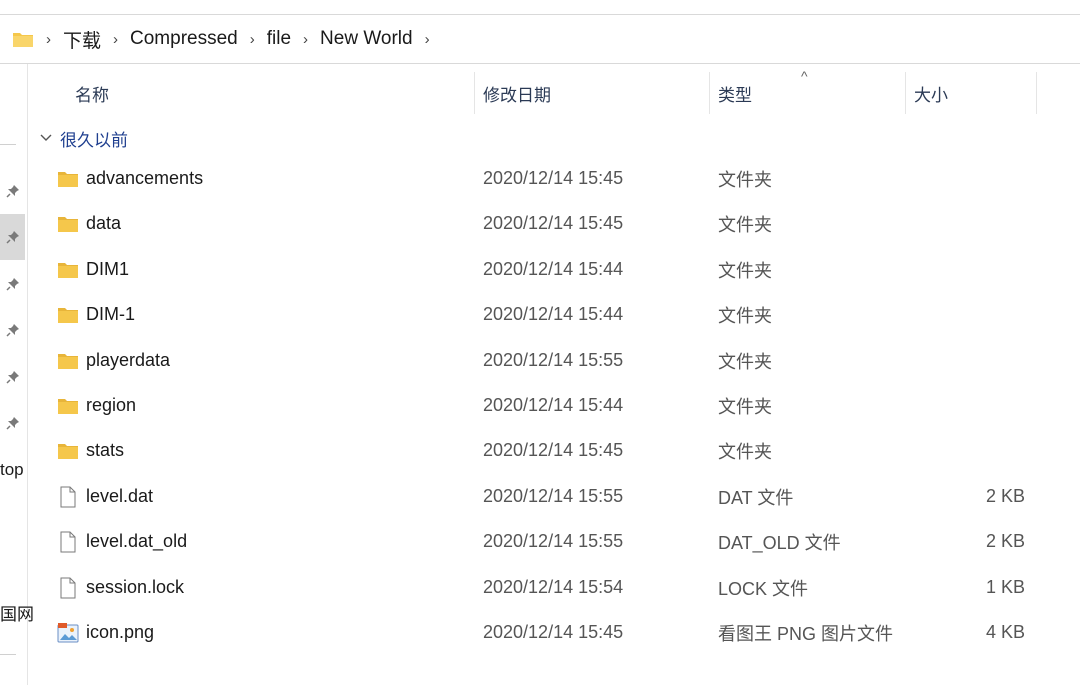 Image resolution: width=1080 pixels, height=685 pixels. What do you see at coordinates (779, 542) in the screenshot?
I see `file-type: DAT_OLD 文件` at bounding box center [779, 542].